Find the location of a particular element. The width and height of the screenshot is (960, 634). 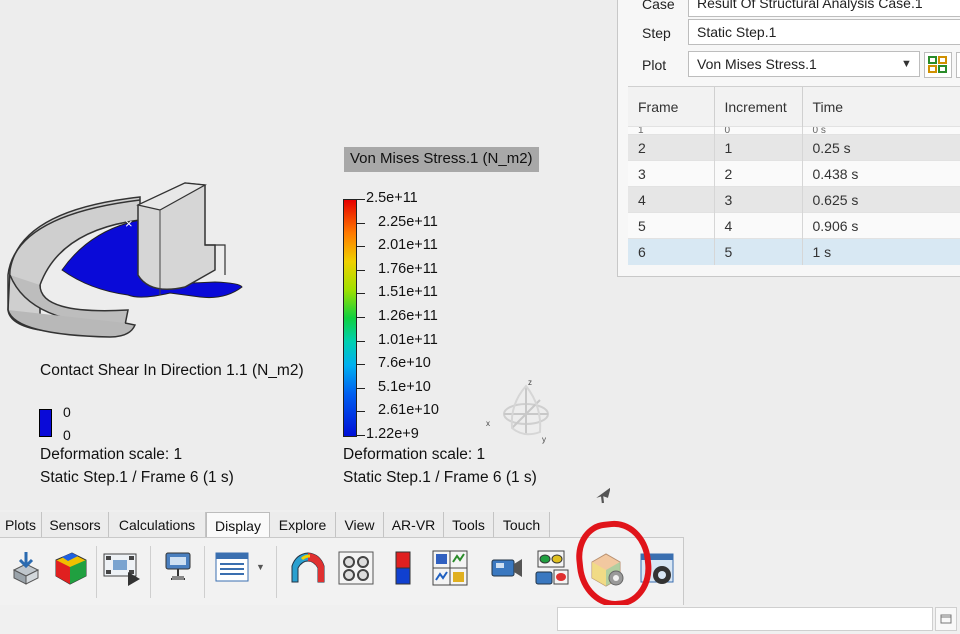

table-row: 2 1 0.25 s is located at coordinates (794, 147).